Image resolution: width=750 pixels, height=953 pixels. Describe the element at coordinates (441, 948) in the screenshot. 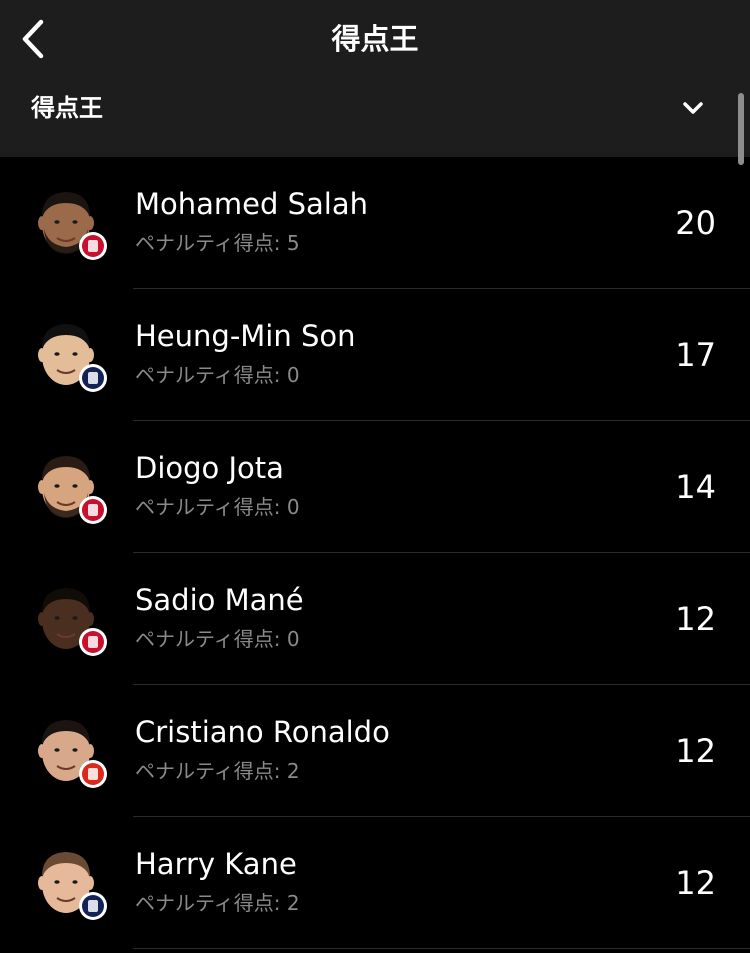

I see `row-divider` at that location.